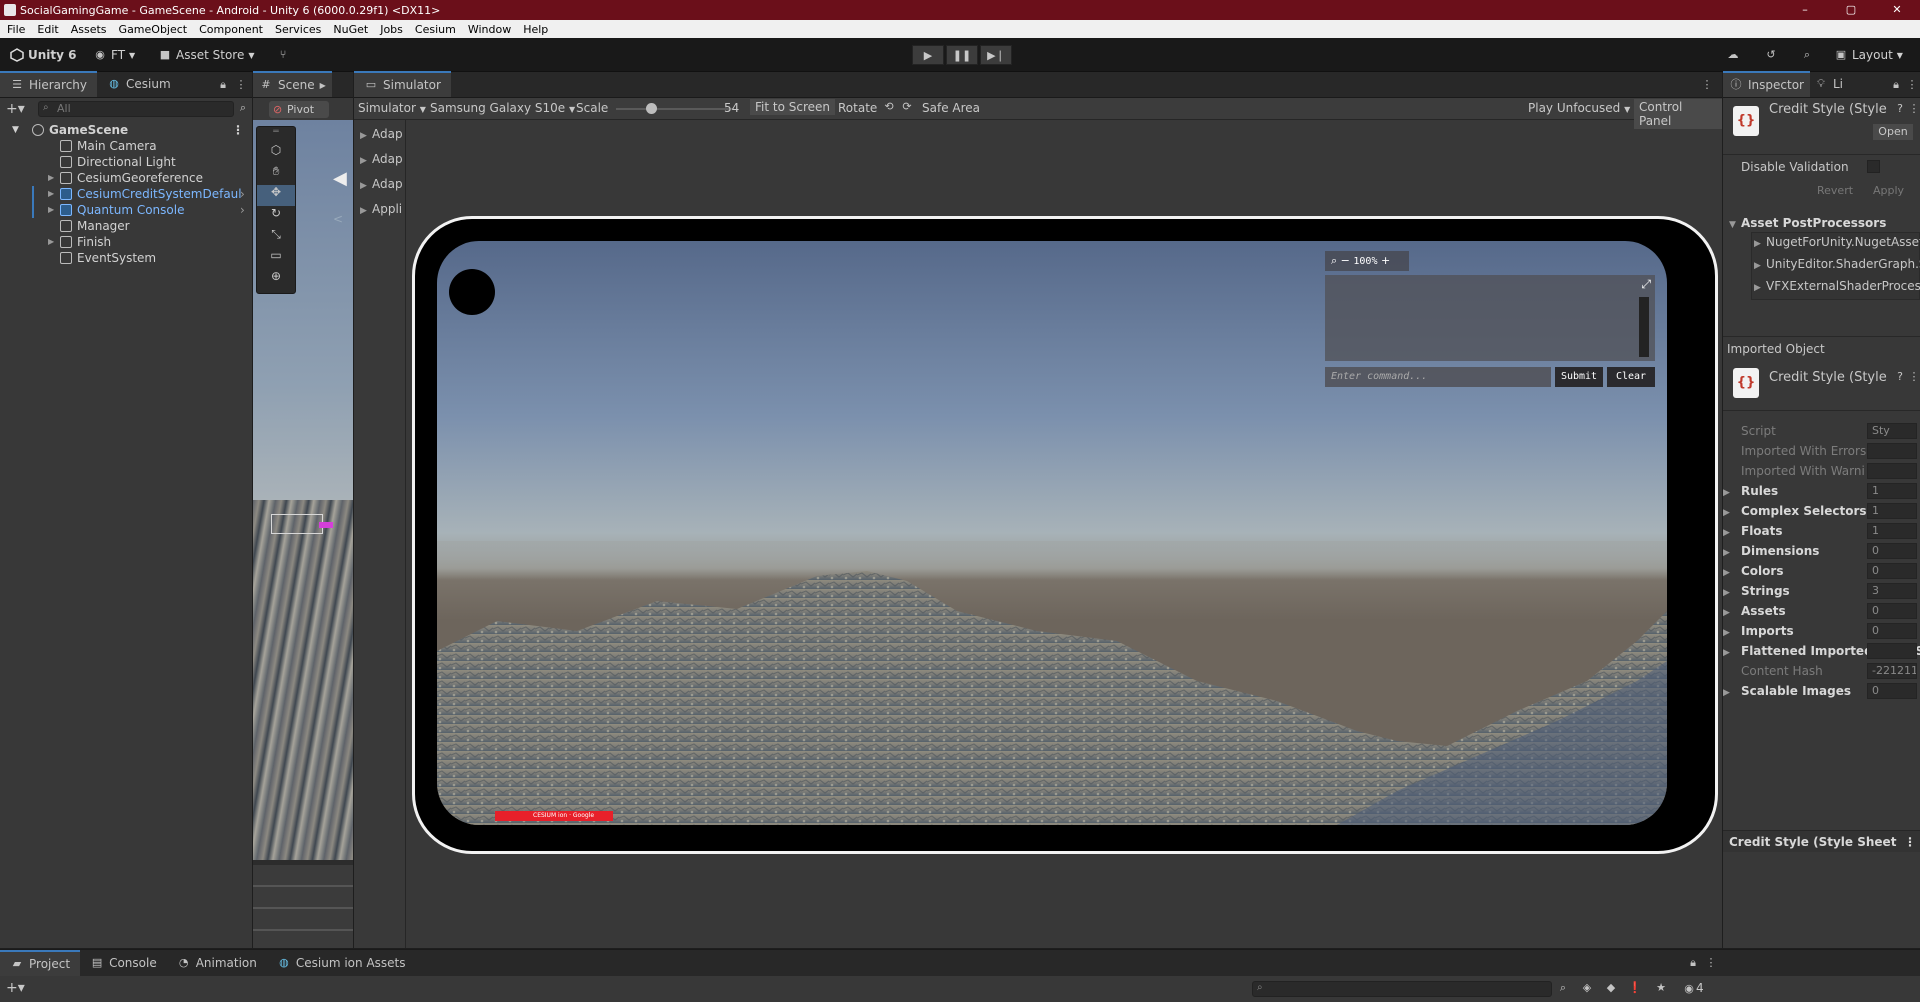 This screenshot has height=1002, width=1920. Describe the element at coordinates (1631, 377) in the screenshot. I see `console-clear-button: Clear` at that location.